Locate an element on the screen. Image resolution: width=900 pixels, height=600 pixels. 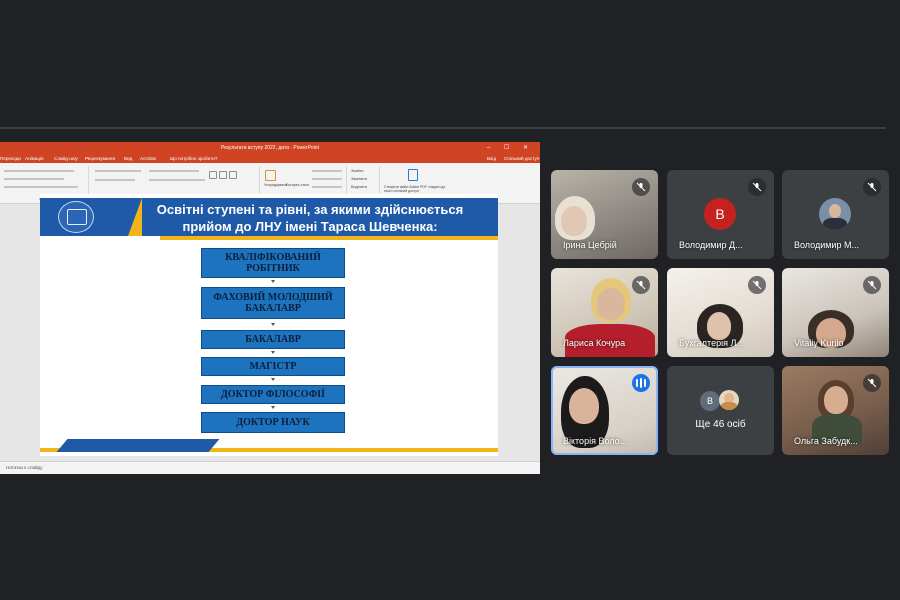
tab-view: Вид is located at coordinates (128, 158).